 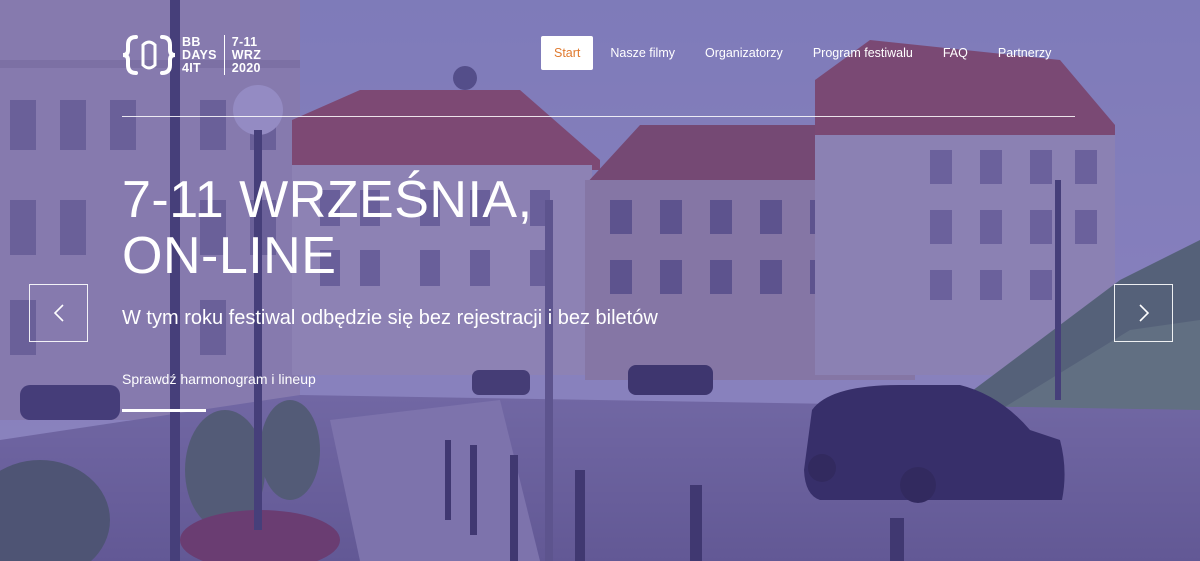 What do you see at coordinates (244, 41) in the screenshot?
I see `logo-date-days: 7-11` at bounding box center [244, 41].